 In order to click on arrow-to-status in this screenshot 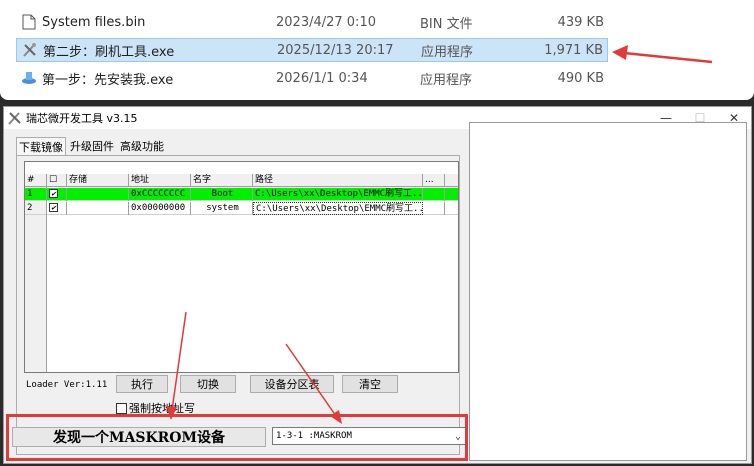, I will do `click(176, 365)`.